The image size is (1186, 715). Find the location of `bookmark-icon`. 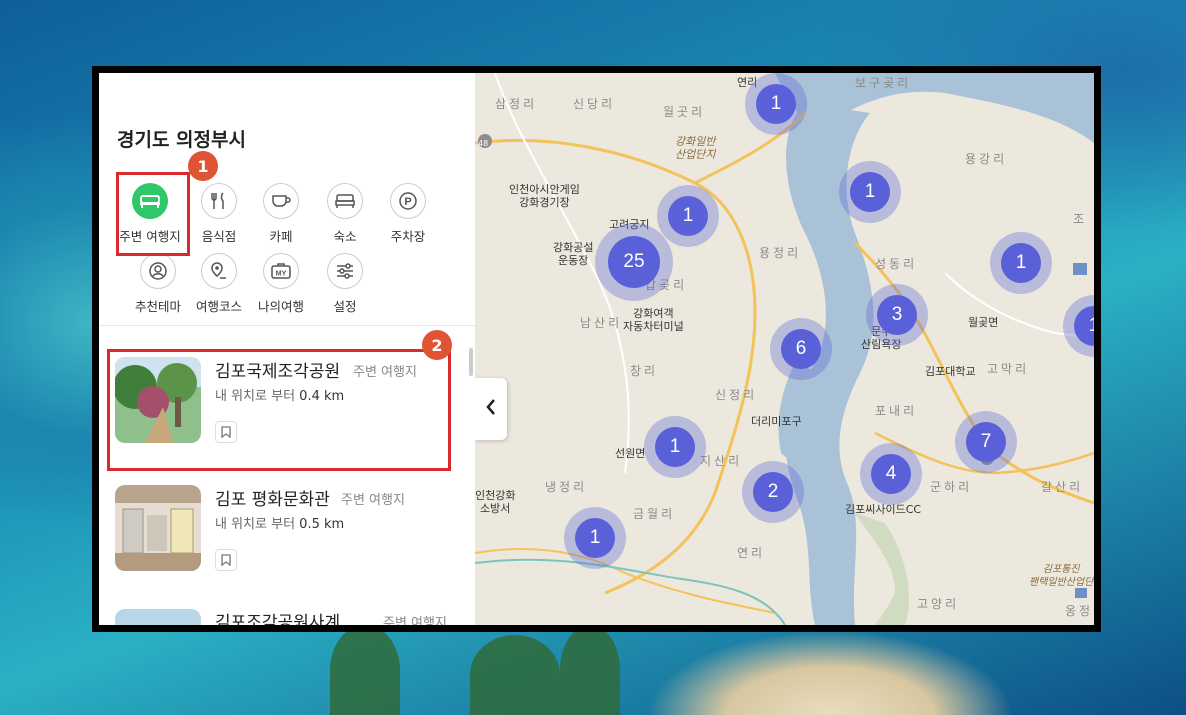

bookmark-icon is located at coordinates (226, 560).